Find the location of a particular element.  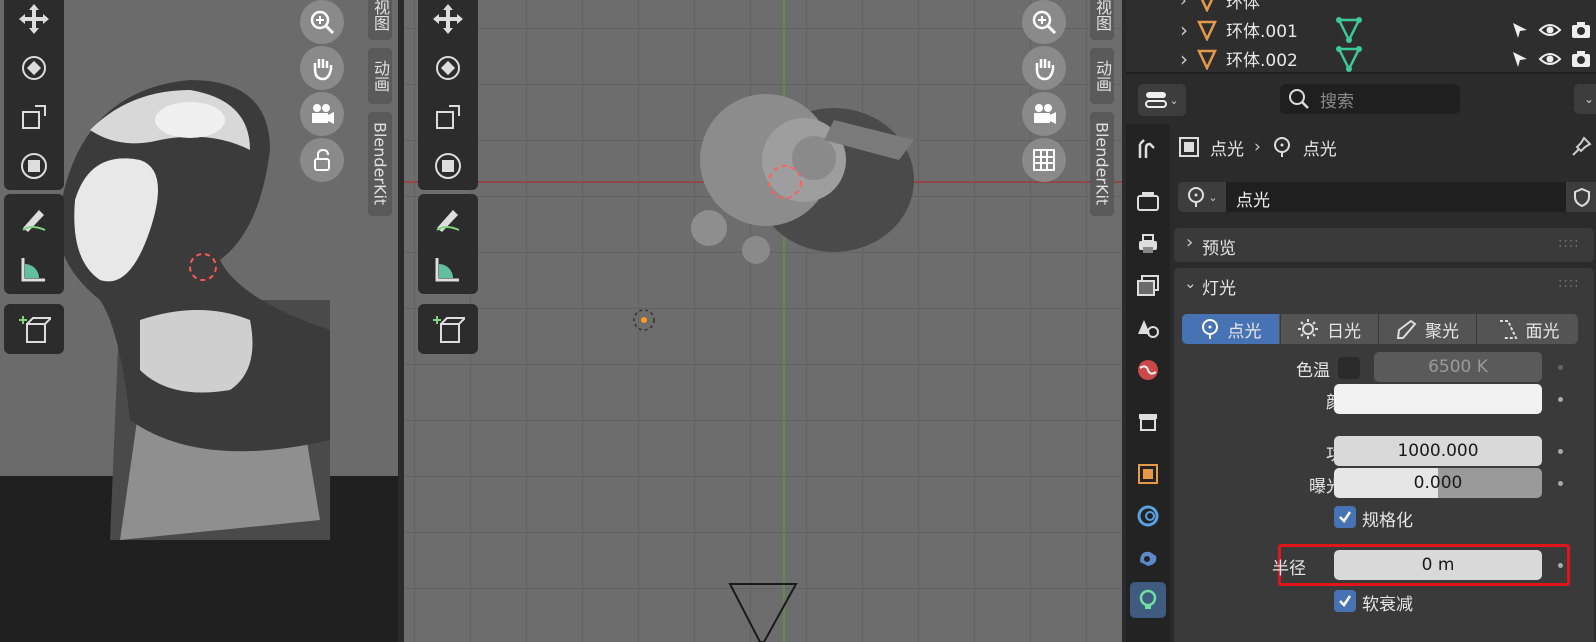

outliner-item-name: 环体 is located at coordinates (1243, 6).